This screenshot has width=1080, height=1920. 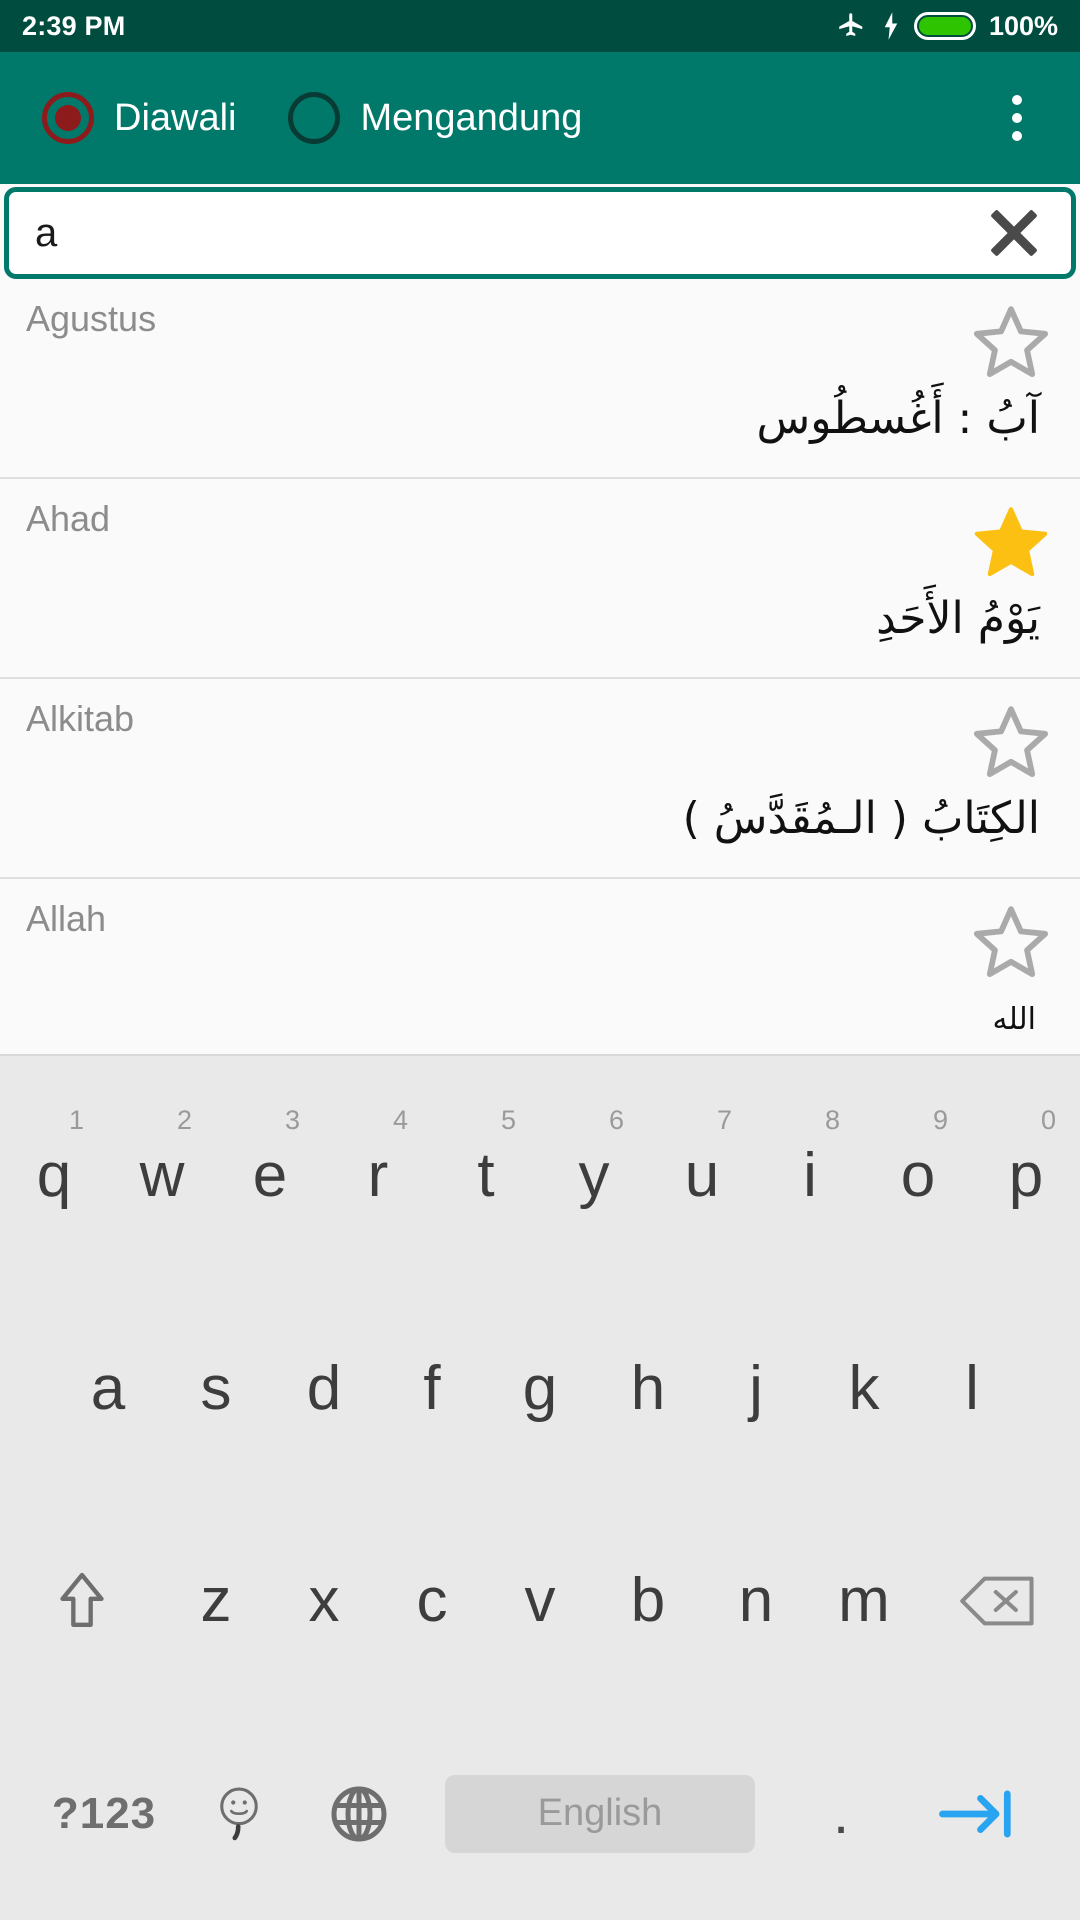 I want to click on key-label: z, so click(x=216, y=1601).